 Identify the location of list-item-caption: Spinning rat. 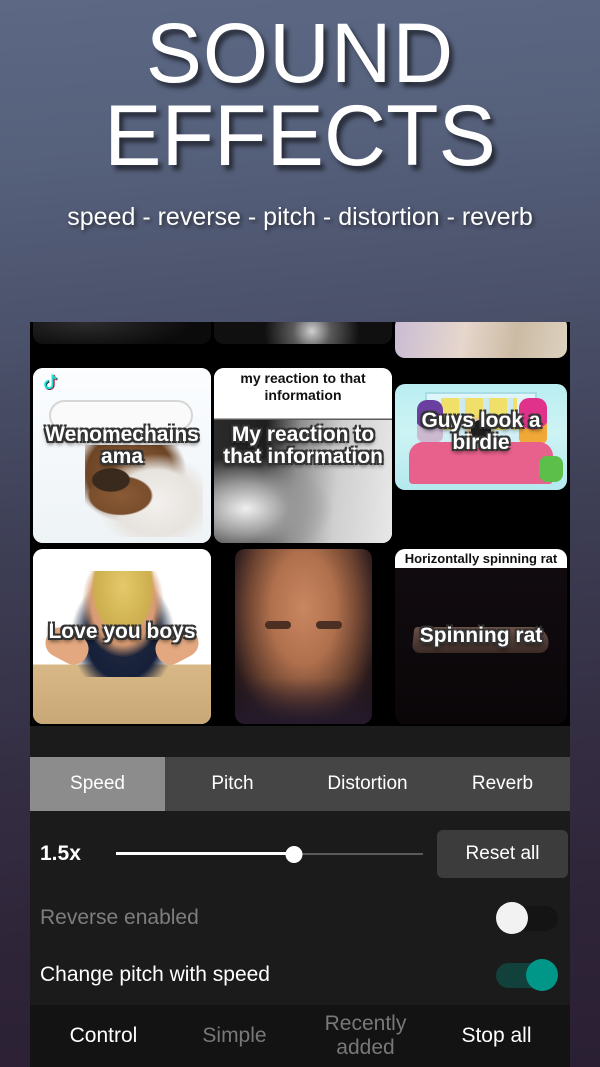
(481, 635).